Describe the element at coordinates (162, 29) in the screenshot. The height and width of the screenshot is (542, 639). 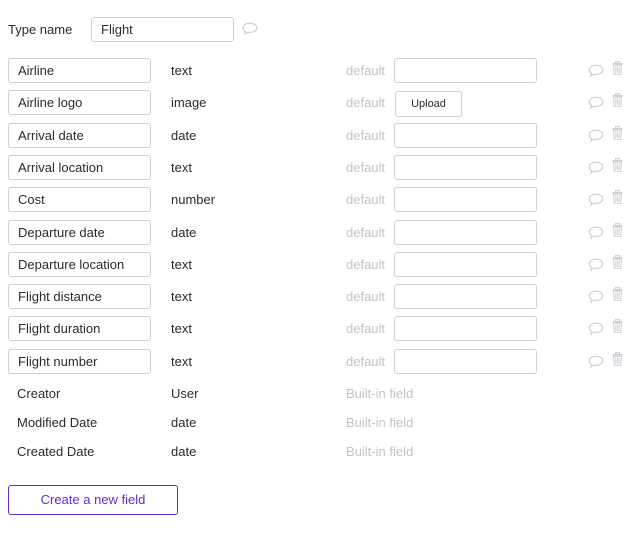
I see `type-name-input: Flight` at that location.